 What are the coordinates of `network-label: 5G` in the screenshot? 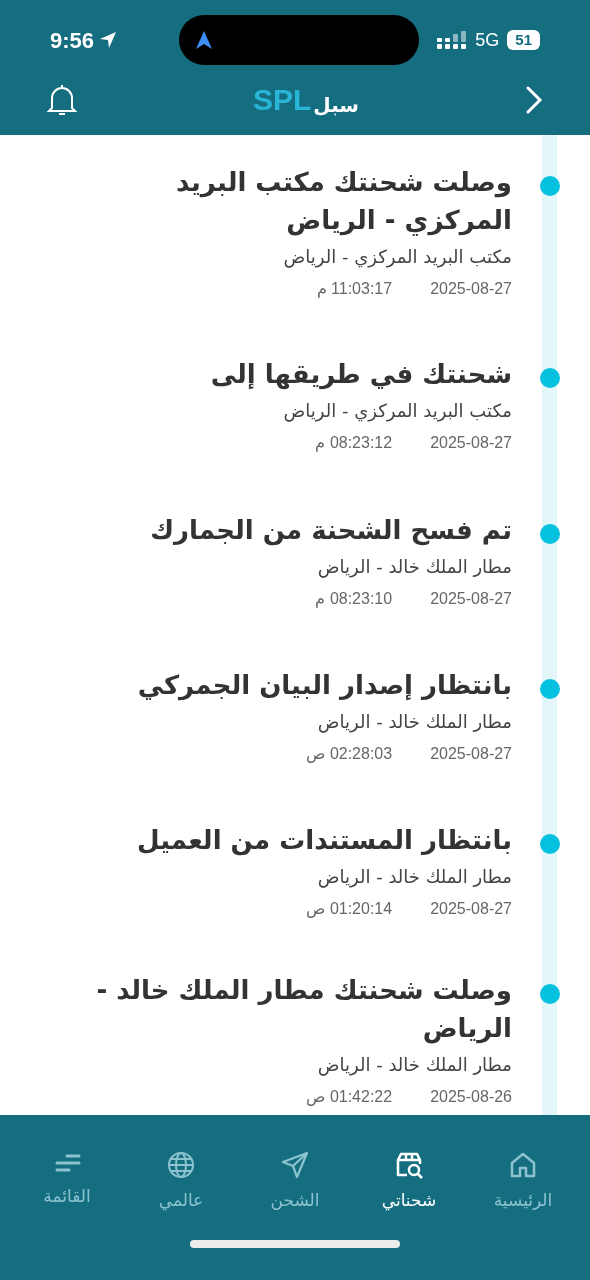 It's located at (487, 40).